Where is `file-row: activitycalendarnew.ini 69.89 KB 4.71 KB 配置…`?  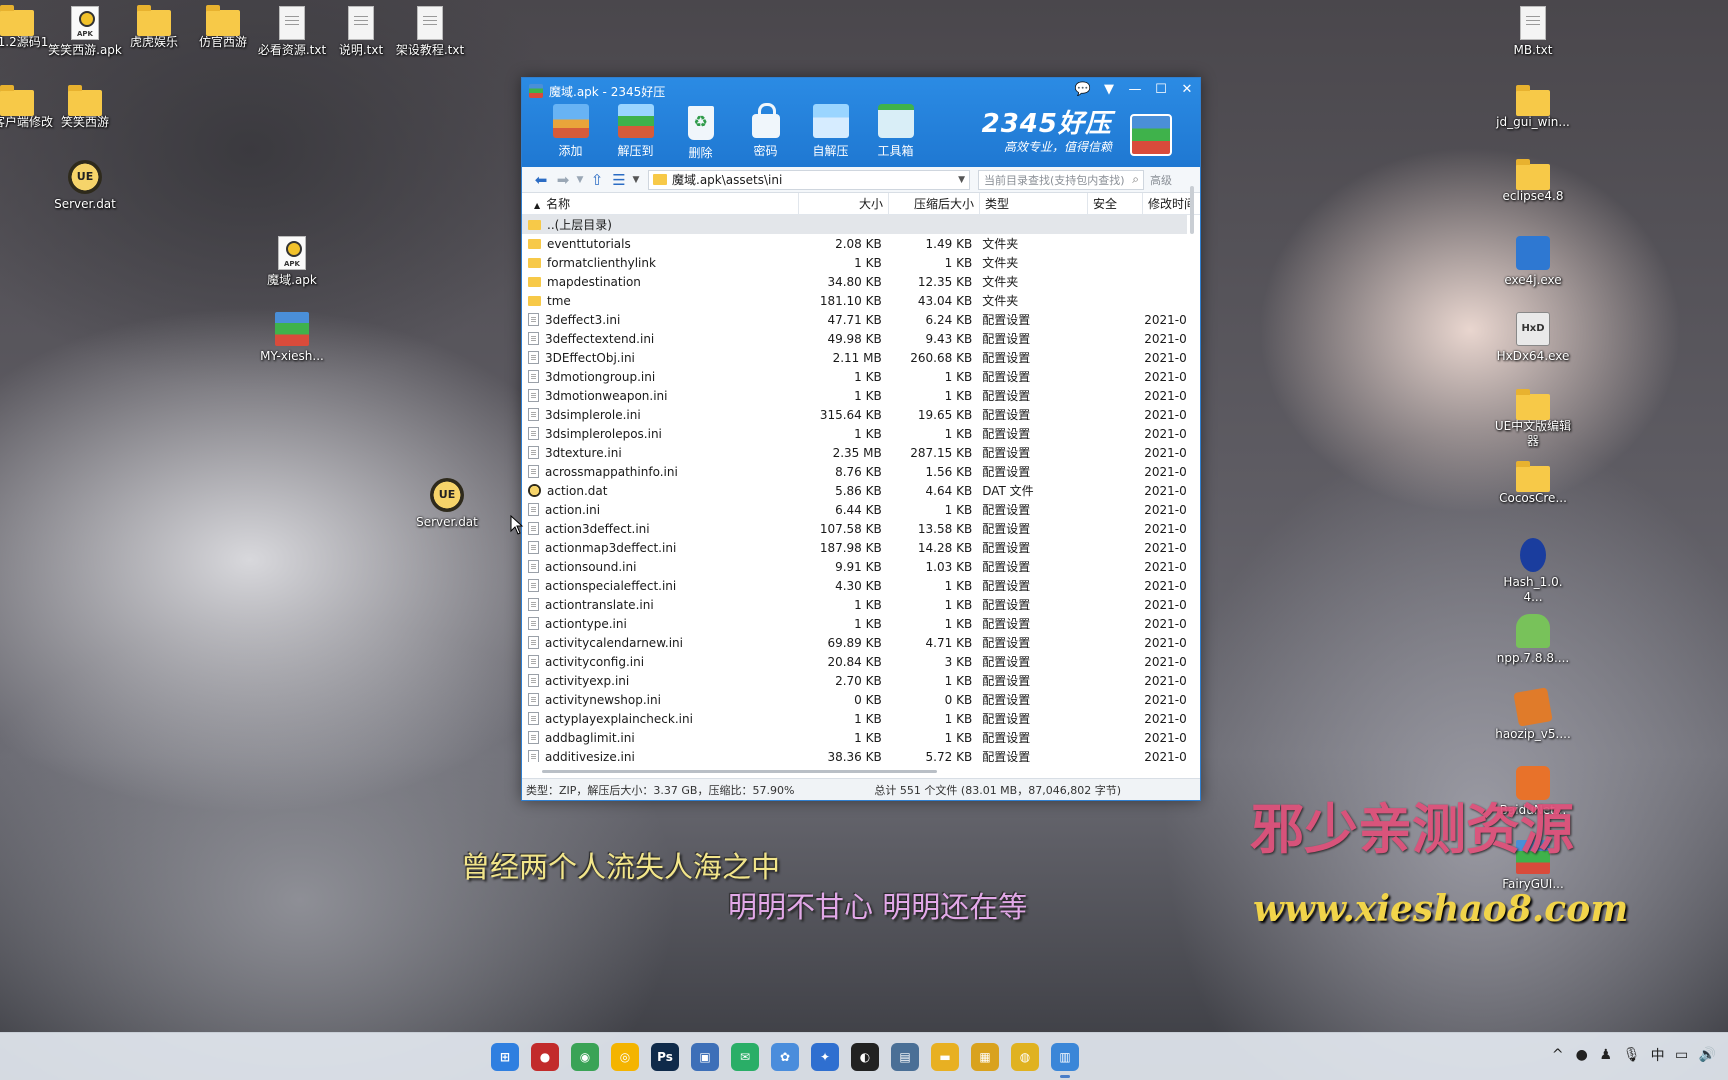 file-row: activitycalendarnew.ini 69.89 KB 4.71 KB 配置… is located at coordinates (854, 642).